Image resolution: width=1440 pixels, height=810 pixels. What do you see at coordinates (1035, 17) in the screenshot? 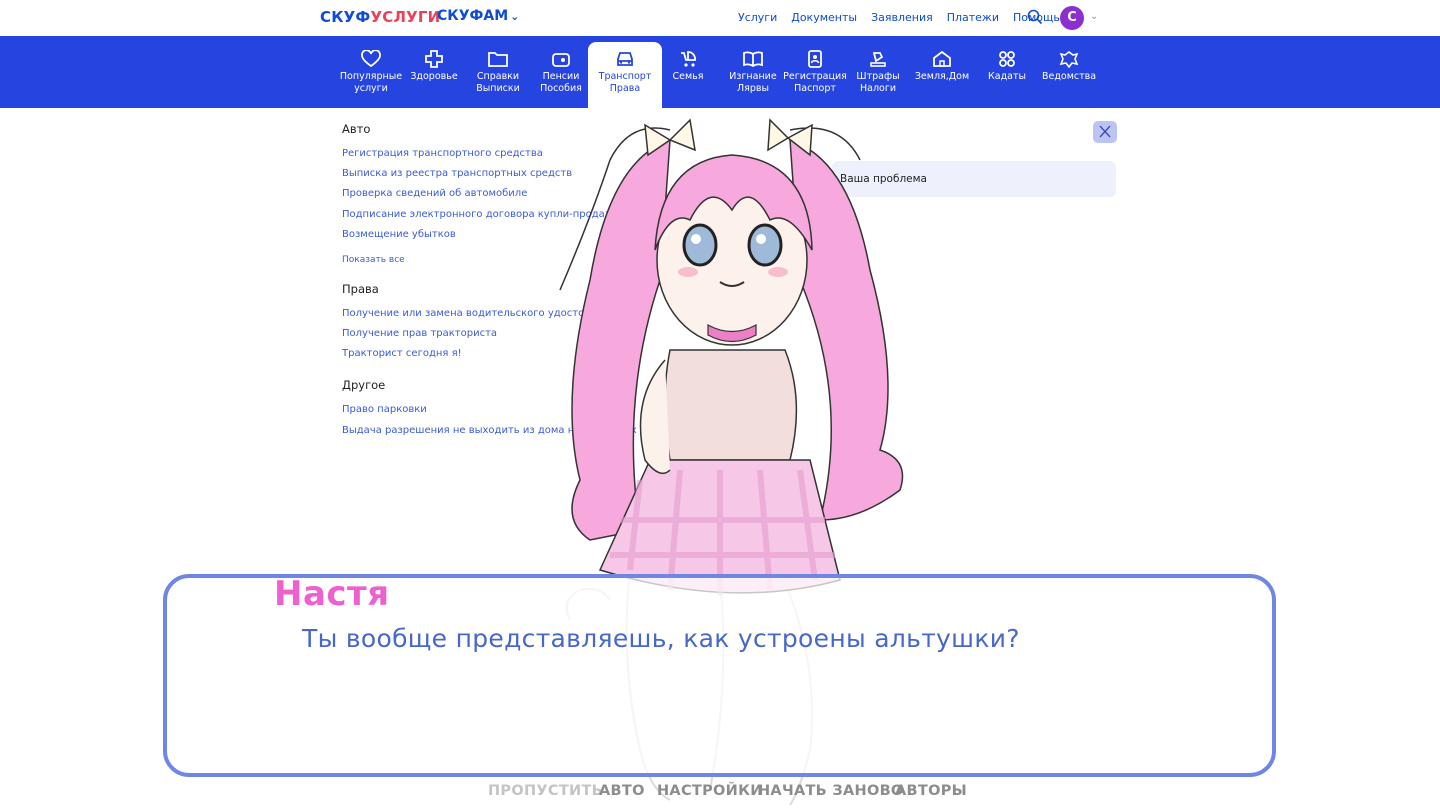
I see `search-icon` at bounding box center [1035, 17].